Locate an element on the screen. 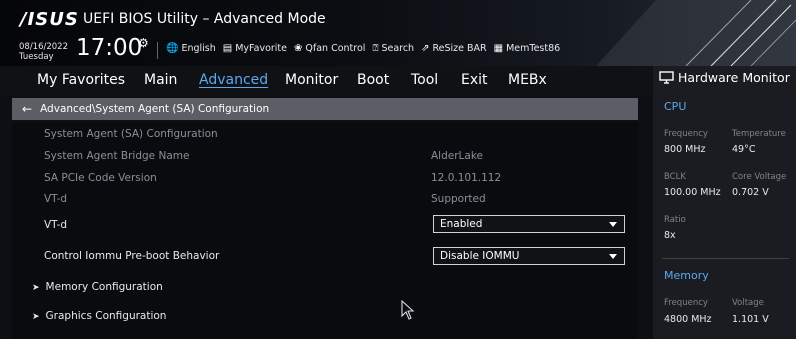 This screenshot has height=339, width=796. pcie-version-value: 12.0.101.112 is located at coordinates (466, 178).